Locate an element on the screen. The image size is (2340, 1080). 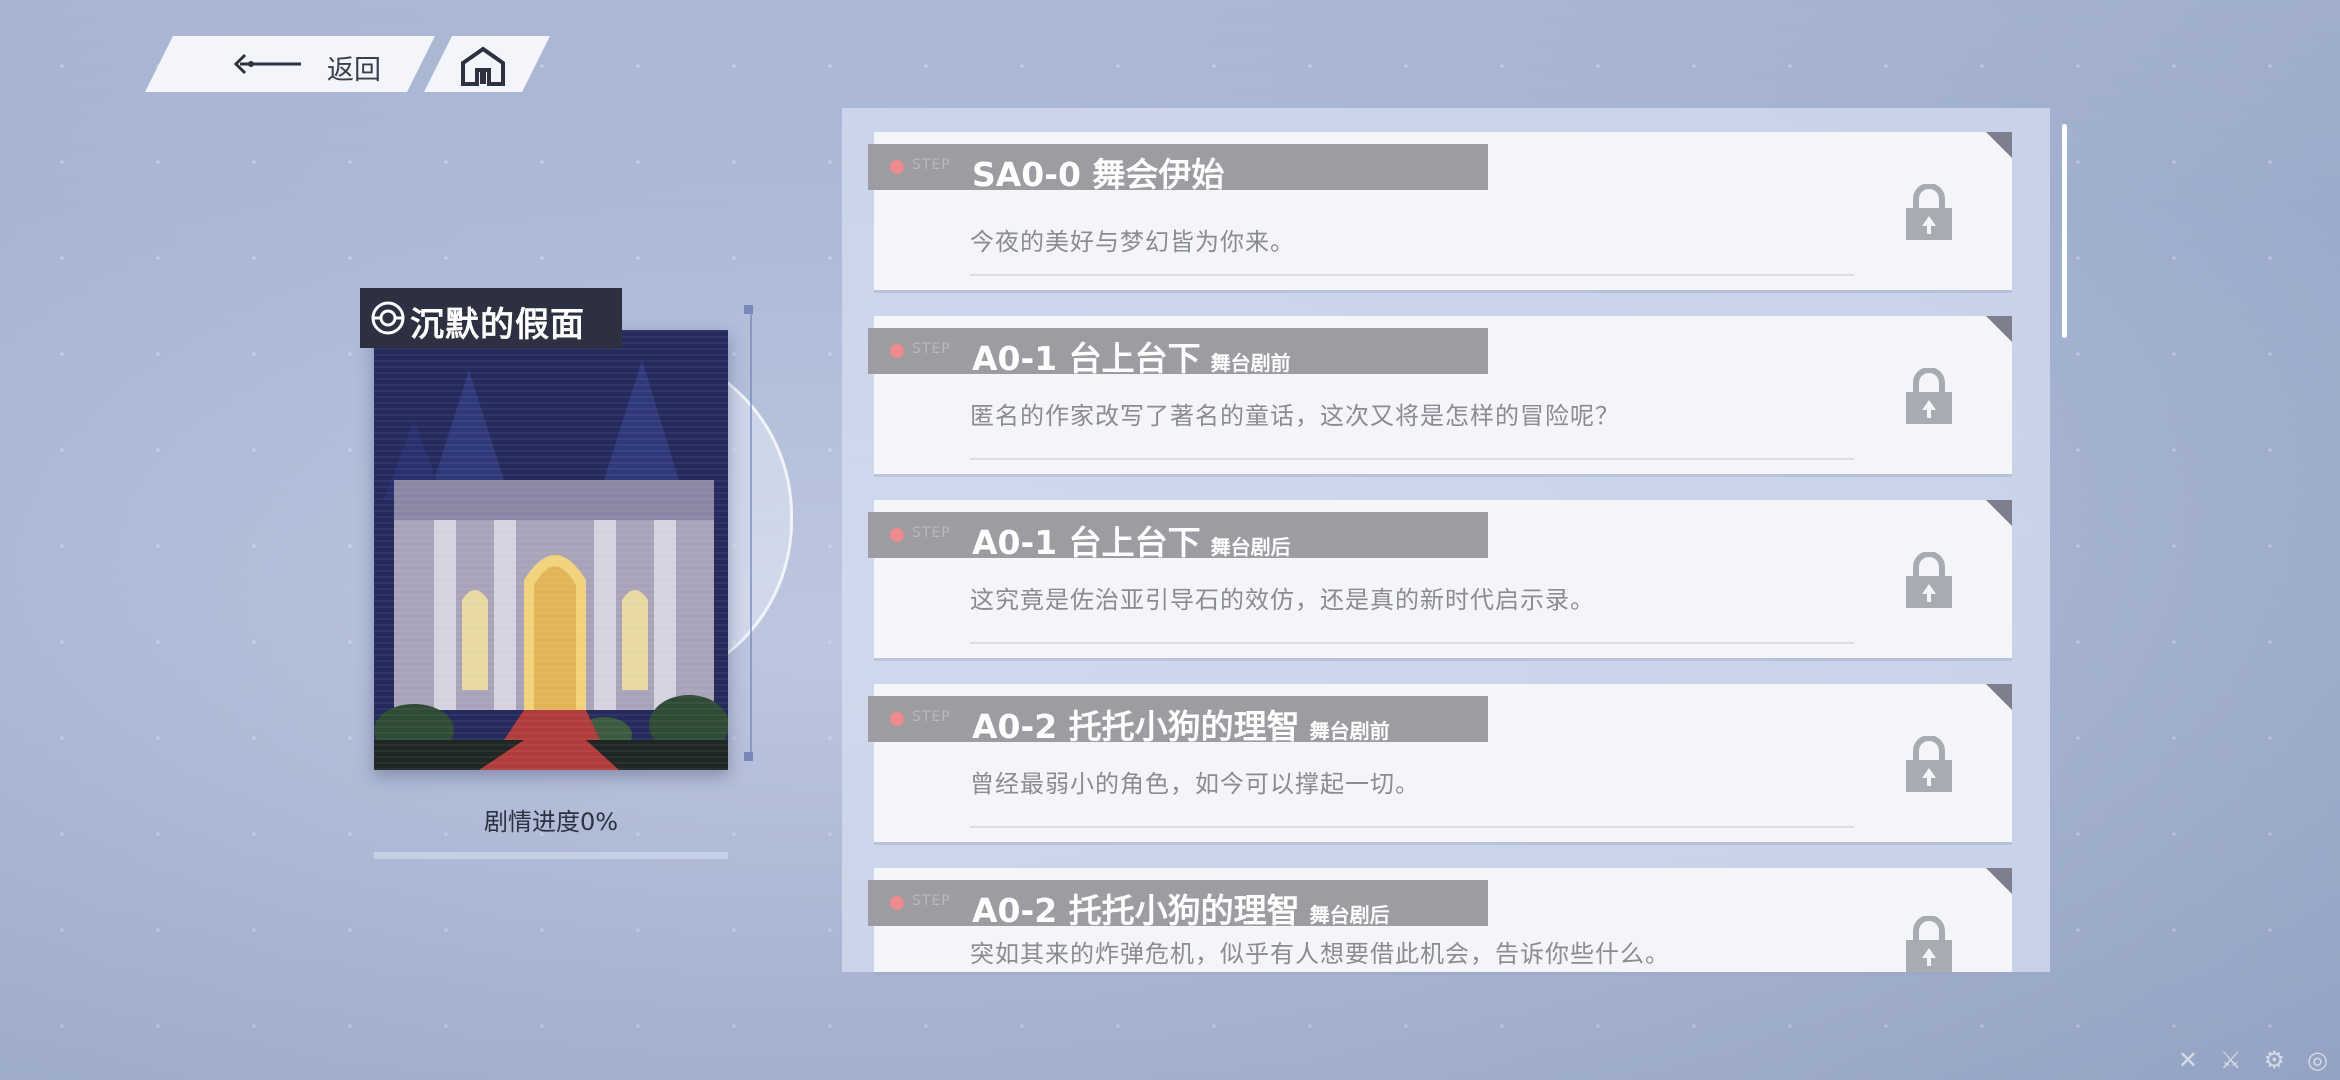
masquerade-icon is located at coordinates (388, 318).